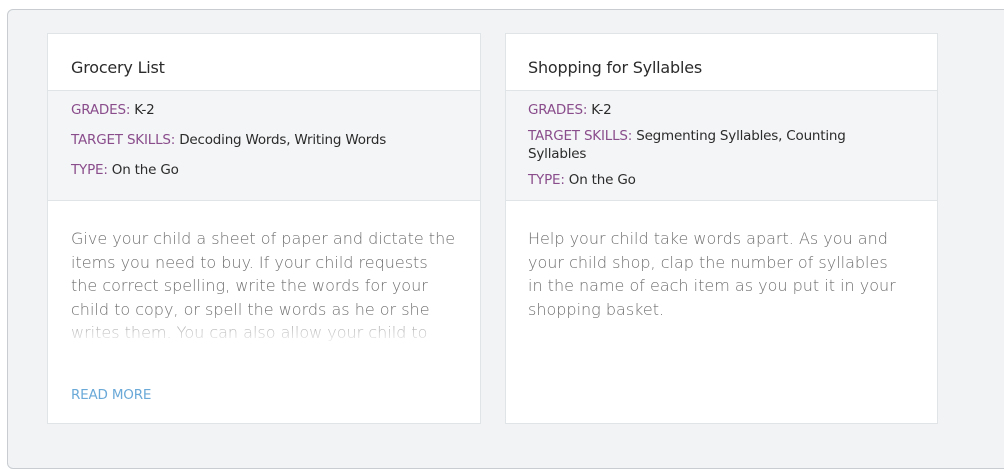 The image size is (1004, 469). Describe the element at coordinates (118, 67) in the screenshot. I see `card-title: Grocery List` at that location.